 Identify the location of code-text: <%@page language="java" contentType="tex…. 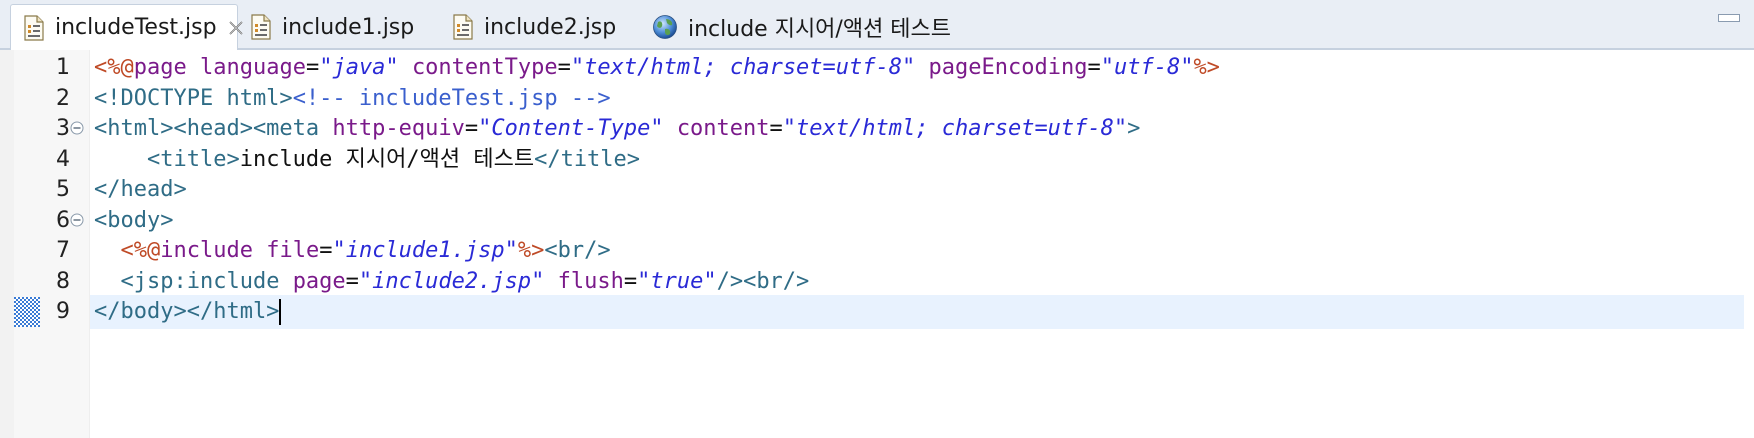
(657, 68).